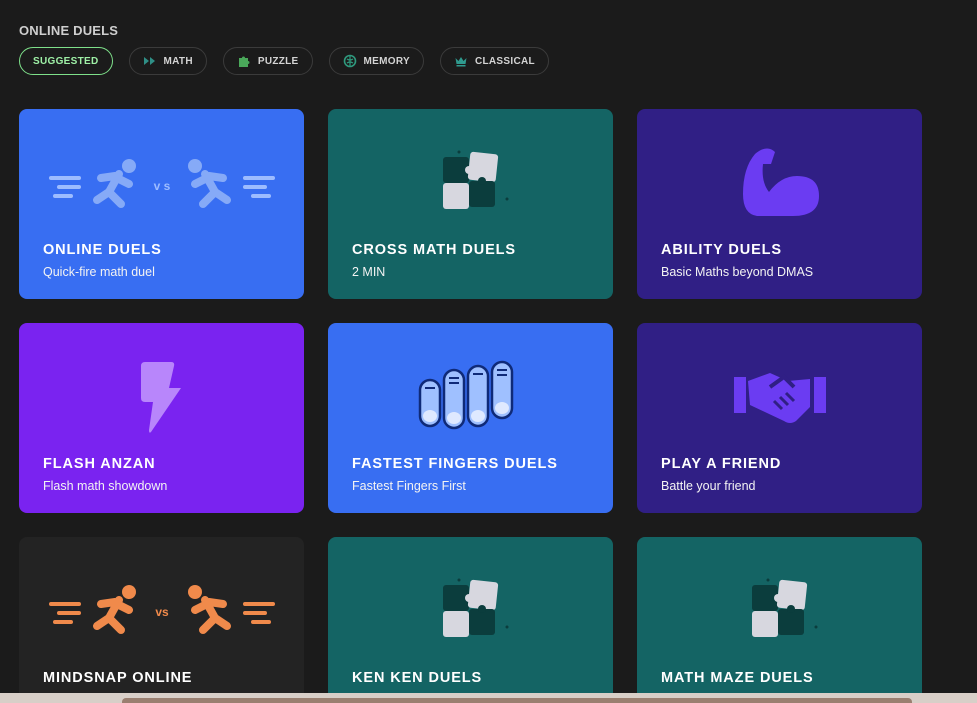 This screenshot has width=977, height=703. I want to click on svg-text: vs, so click(162, 612).